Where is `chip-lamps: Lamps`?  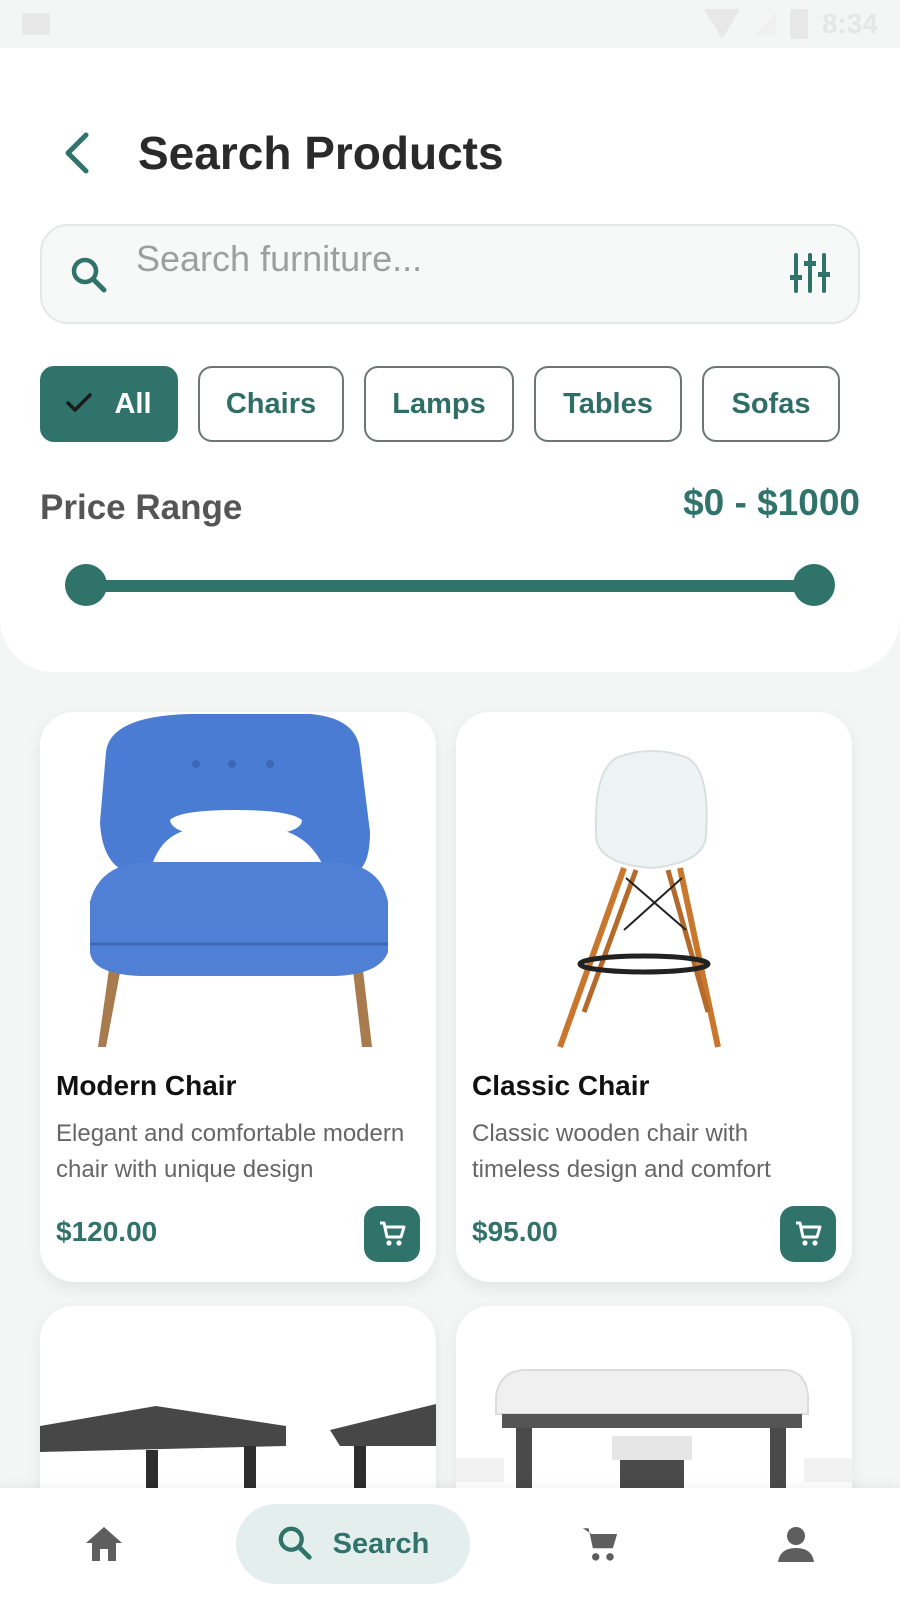 chip-lamps: Lamps is located at coordinates (439, 404).